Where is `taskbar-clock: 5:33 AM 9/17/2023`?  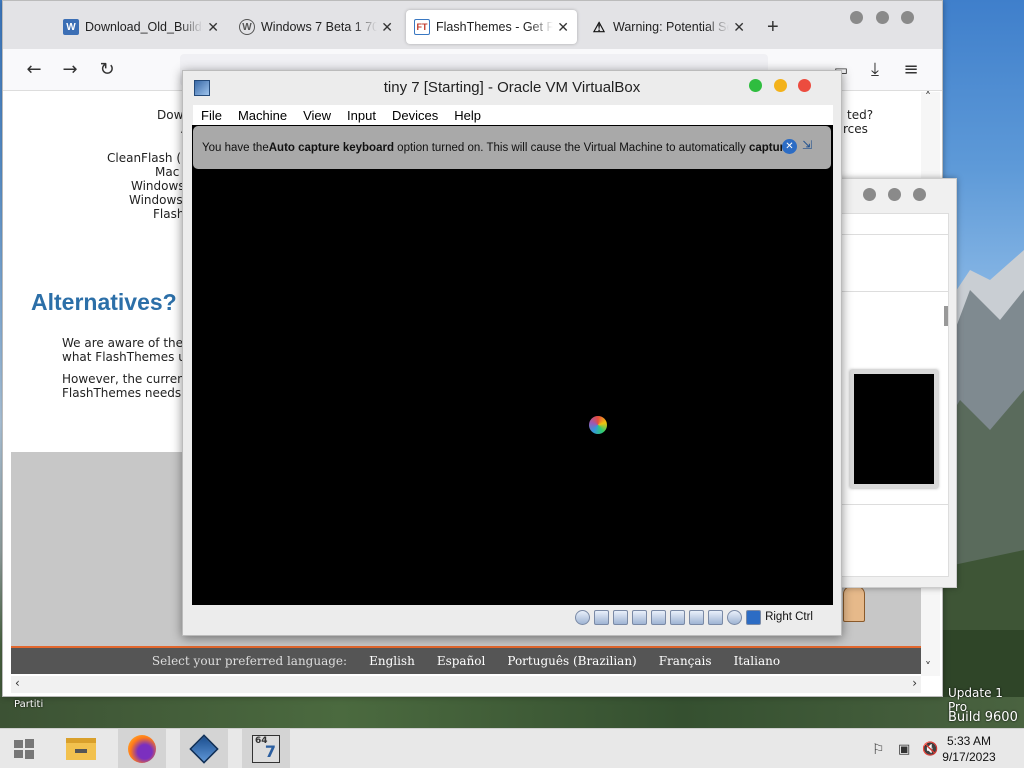 taskbar-clock: 5:33 AM 9/17/2023 is located at coordinates (969, 749).